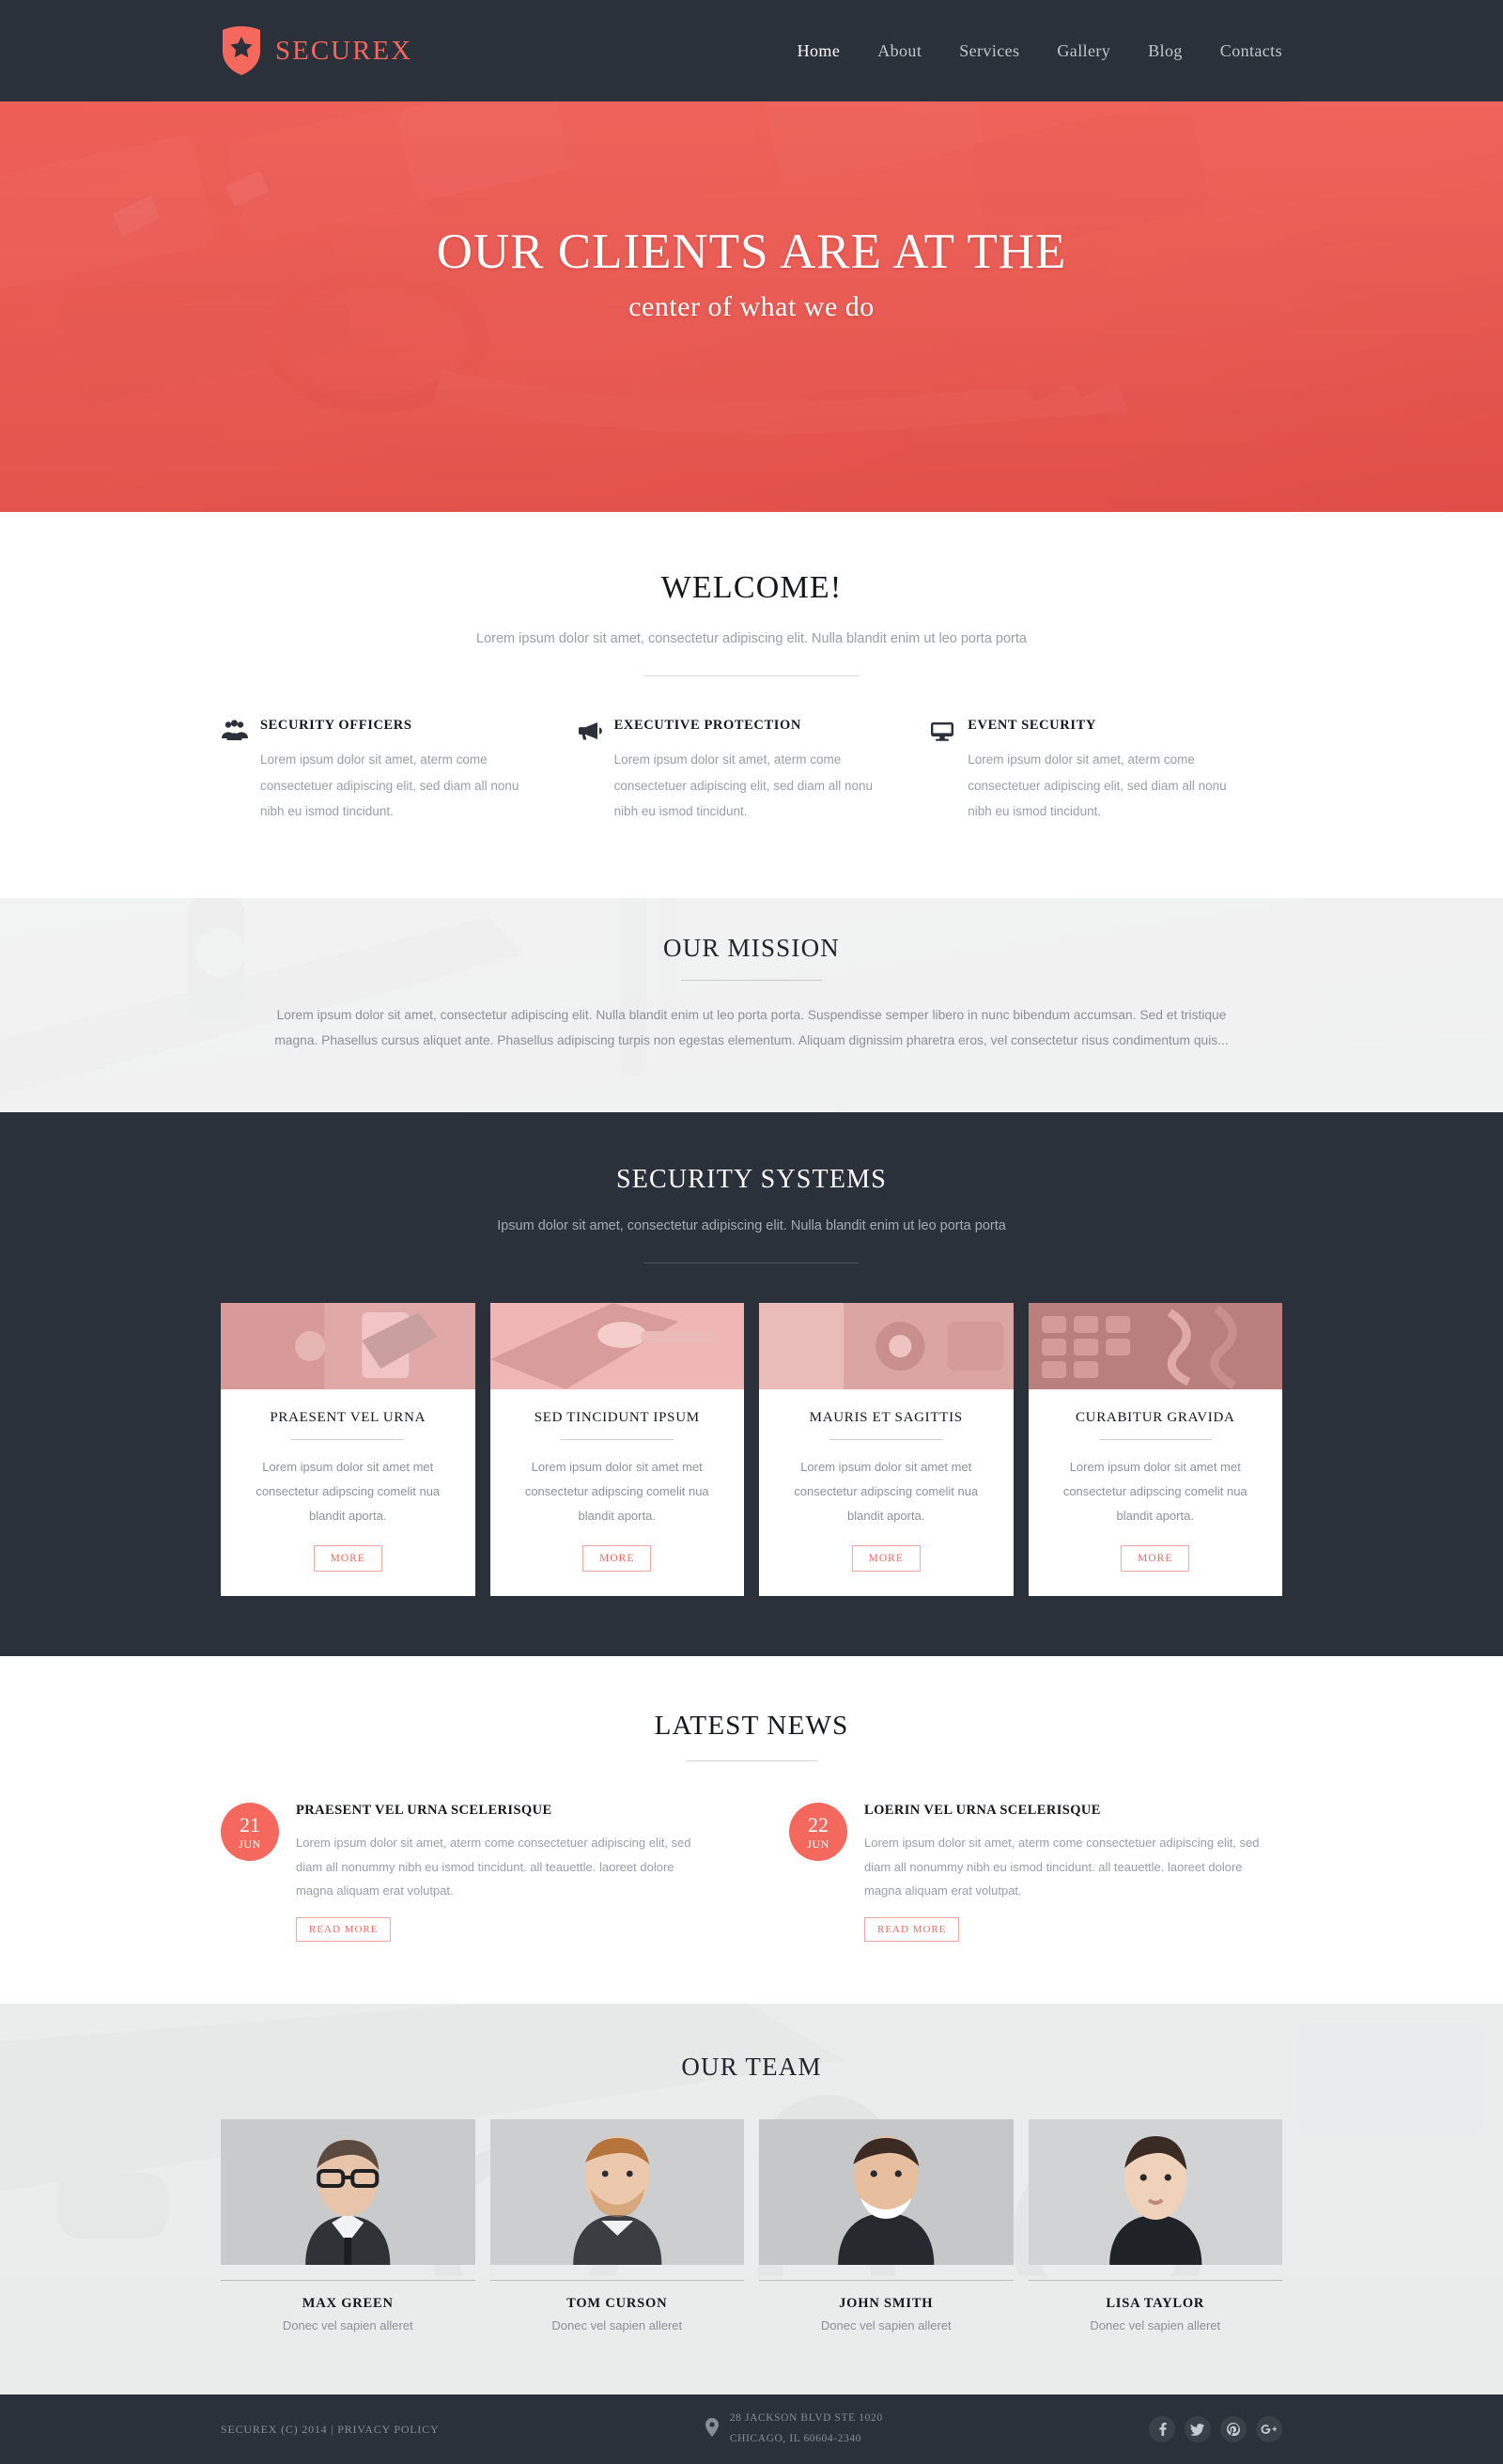 This screenshot has width=1503, height=2464. I want to click on team-member: MAX GREEN Donec vel sapien alleret, so click(348, 2225).